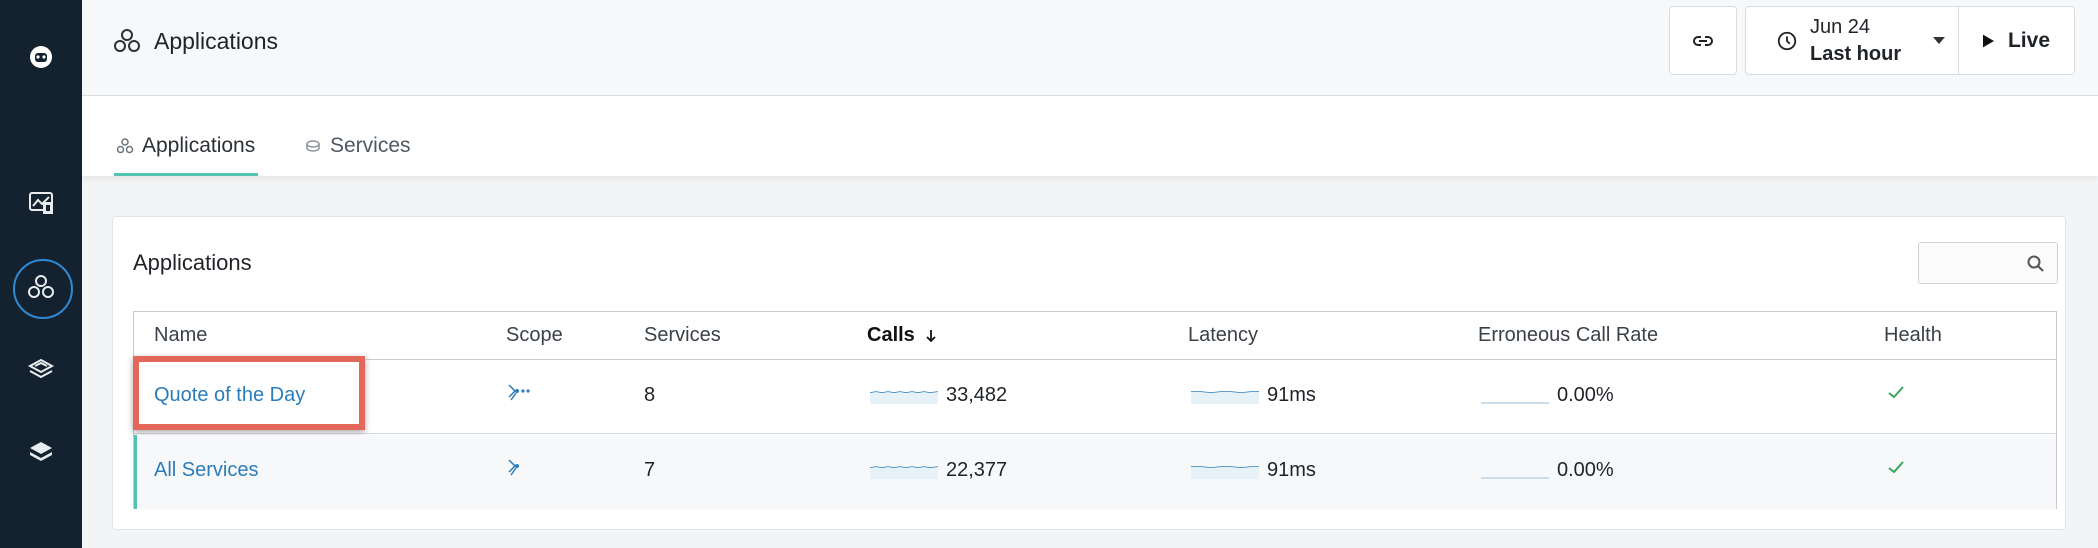  What do you see at coordinates (1840, 26) in the screenshot?
I see `time-date: Jun 24` at bounding box center [1840, 26].